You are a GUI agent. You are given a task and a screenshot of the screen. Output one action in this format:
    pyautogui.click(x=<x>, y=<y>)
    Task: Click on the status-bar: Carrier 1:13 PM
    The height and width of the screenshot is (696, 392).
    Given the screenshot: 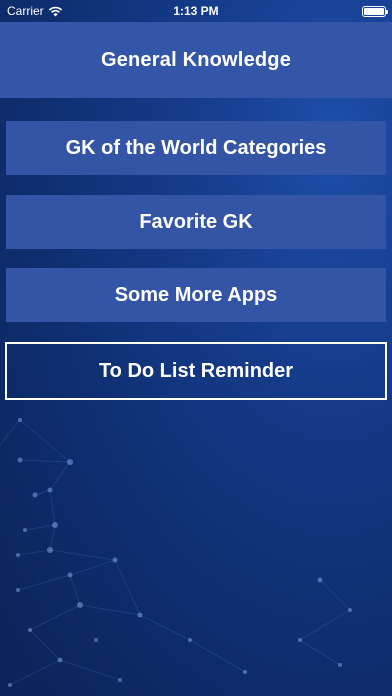 What is the action you would take?
    pyautogui.click(x=196, y=11)
    